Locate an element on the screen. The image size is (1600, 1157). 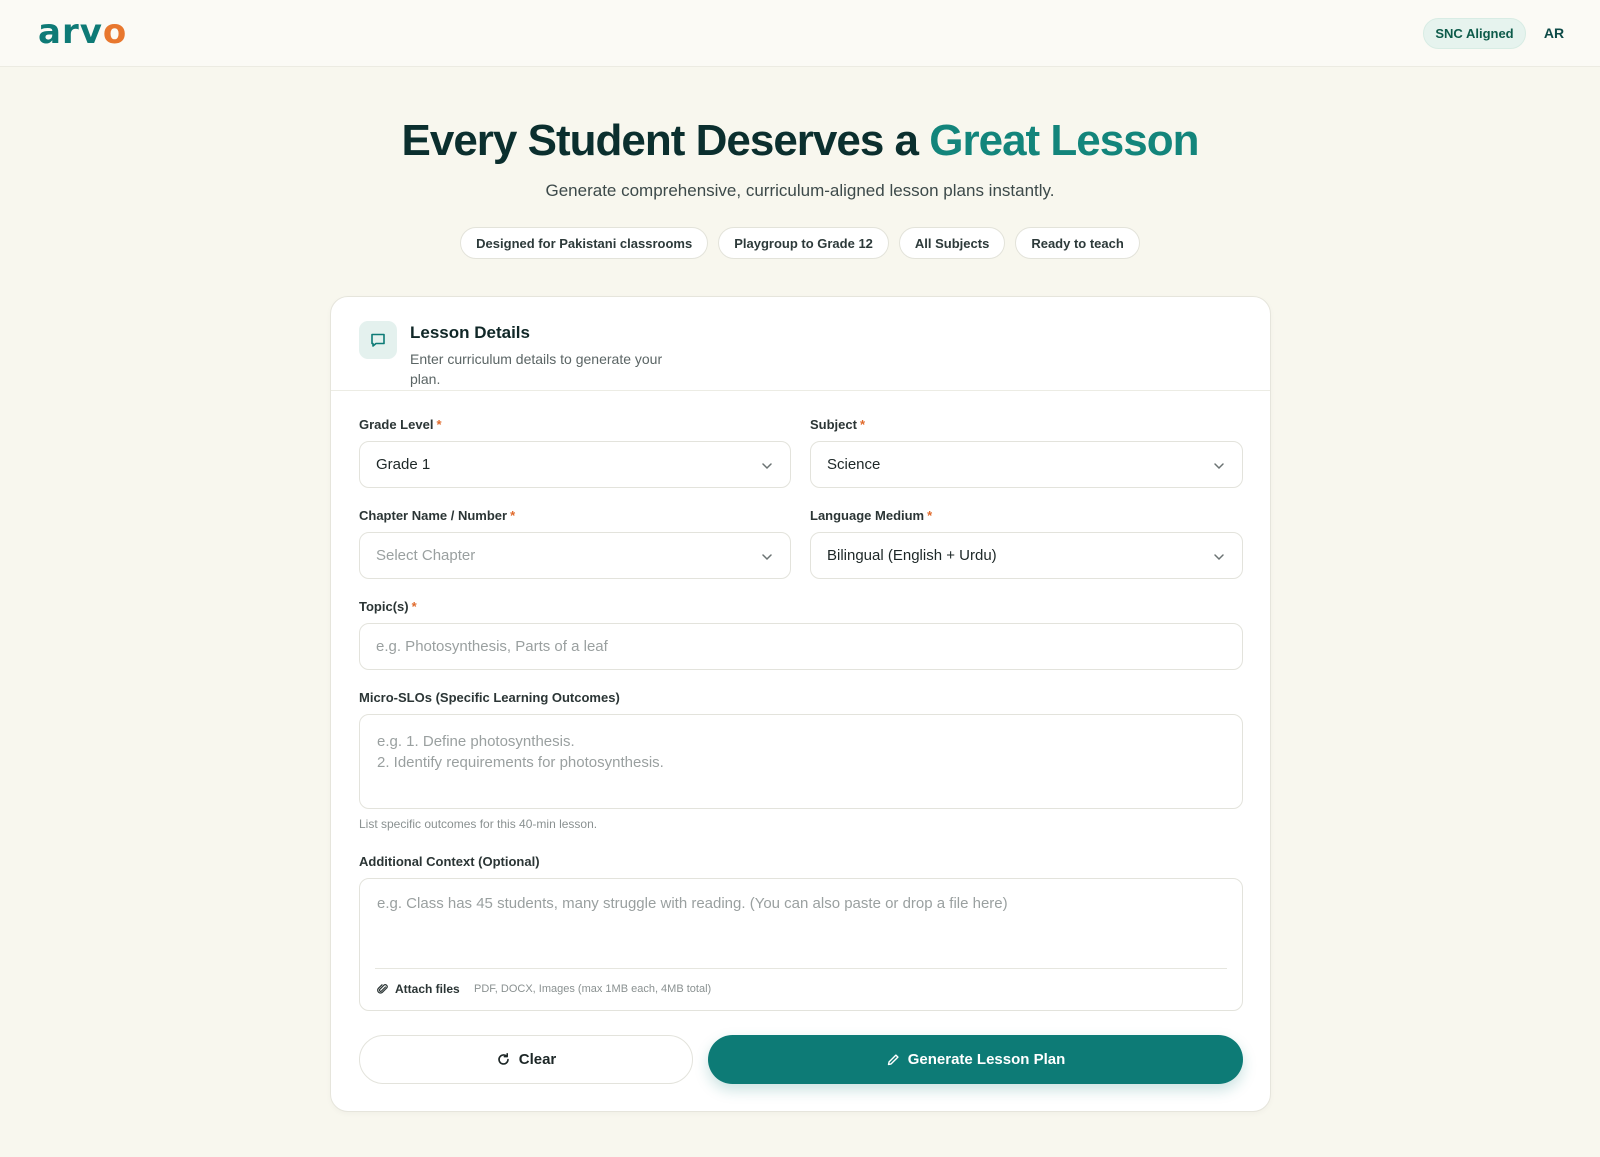
top-bar: arvo SNC Aligned AR is located at coordinates (800, 33).